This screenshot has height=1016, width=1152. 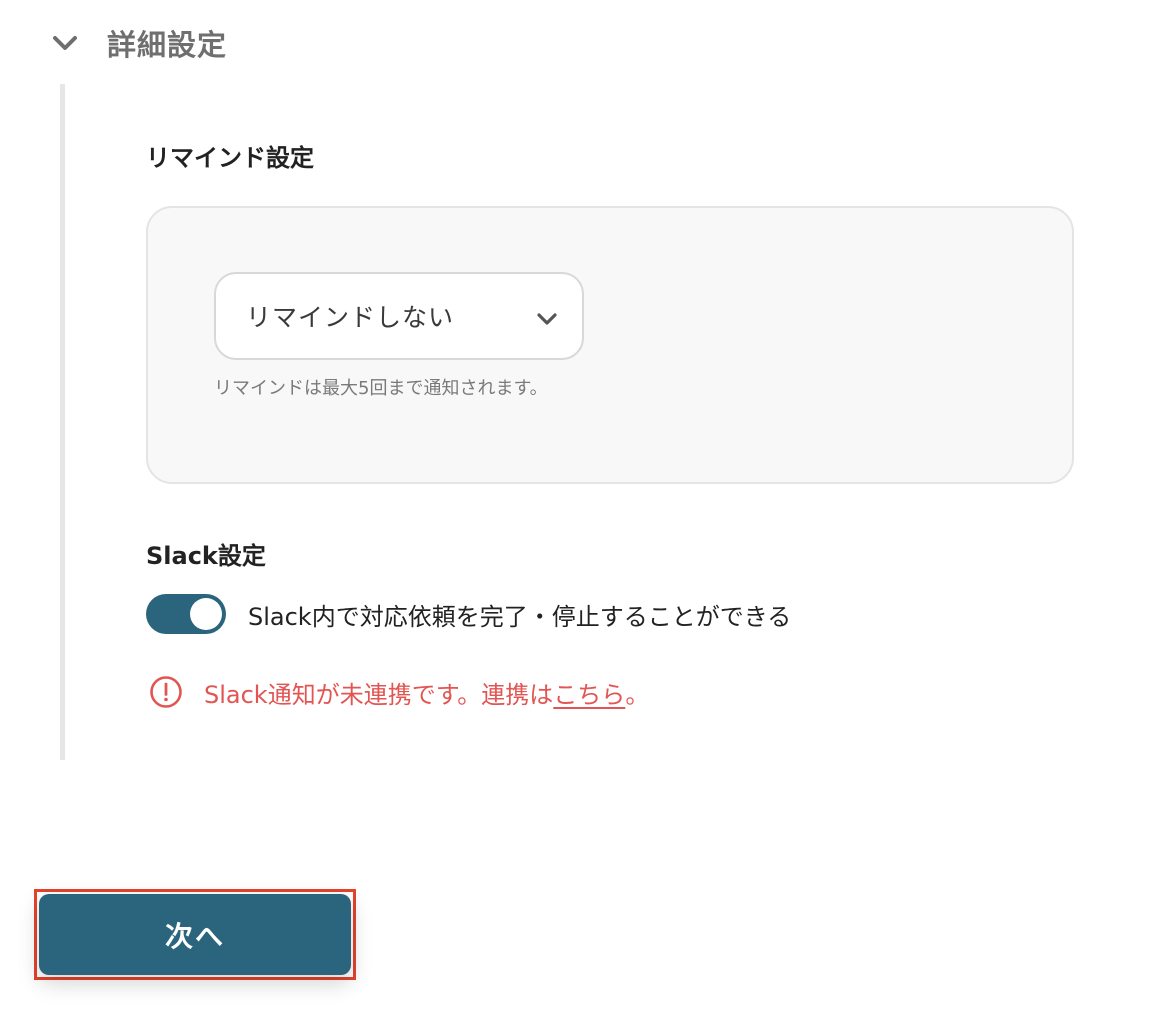 I want to click on section-title: 詳細設定, so click(x=167, y=45).